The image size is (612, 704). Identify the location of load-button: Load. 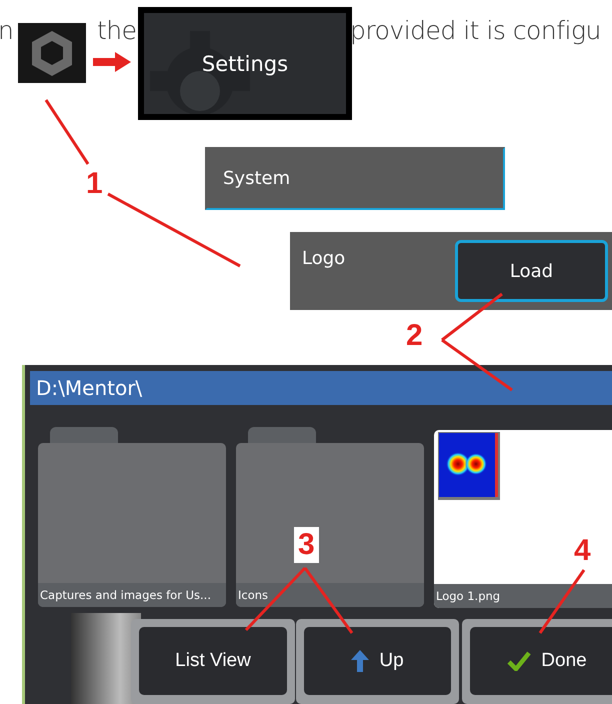
(531, 271).